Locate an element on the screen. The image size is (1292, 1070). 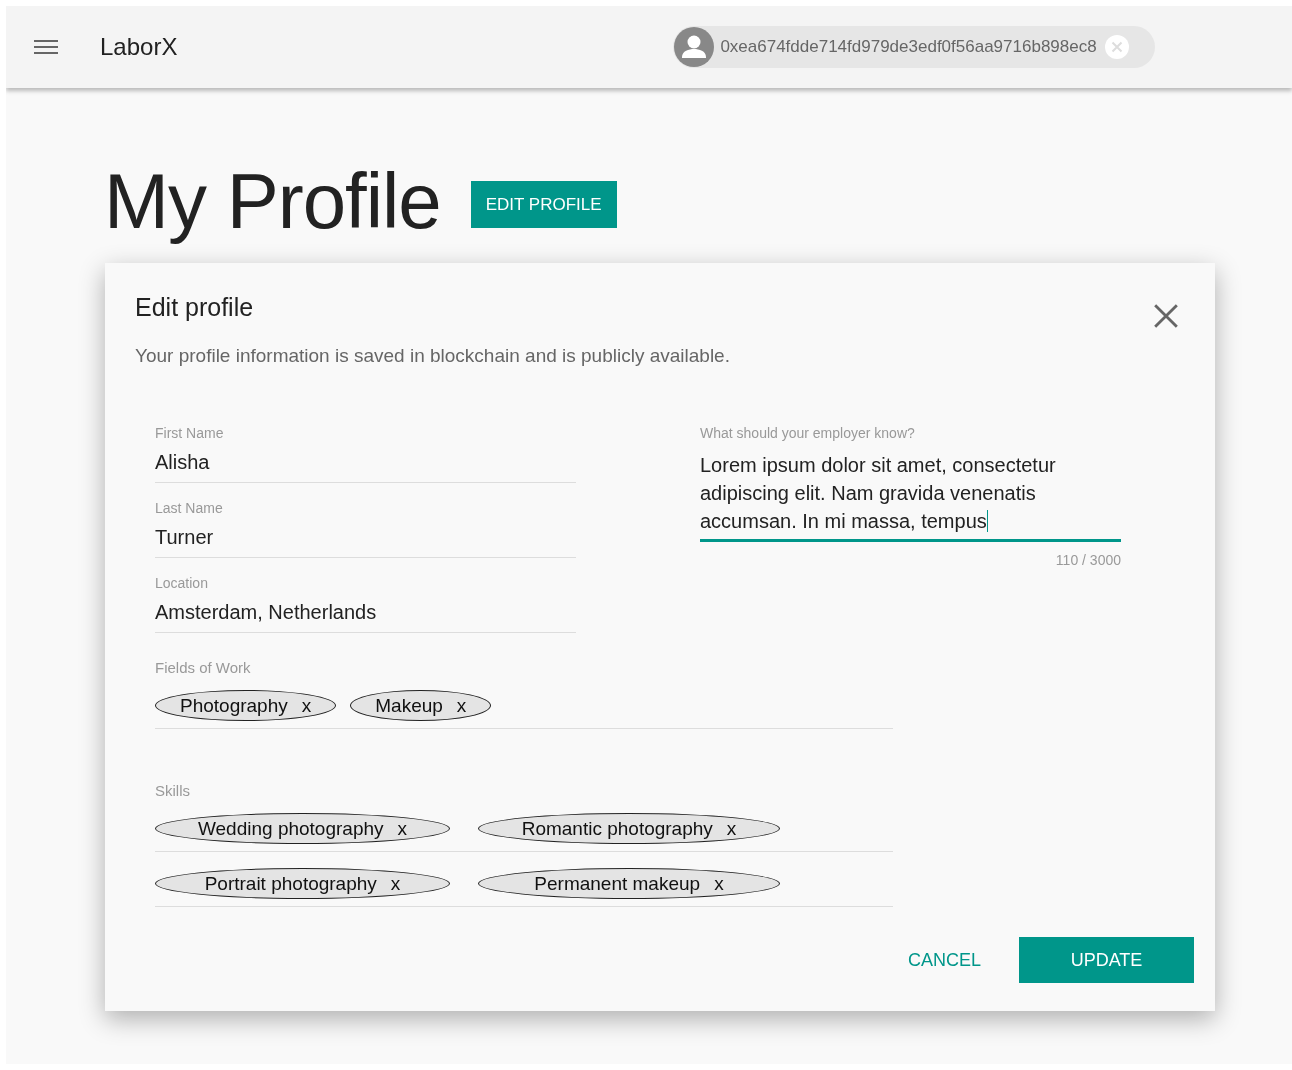
chip: Wedding photography x is located at coordinates (302, 828).